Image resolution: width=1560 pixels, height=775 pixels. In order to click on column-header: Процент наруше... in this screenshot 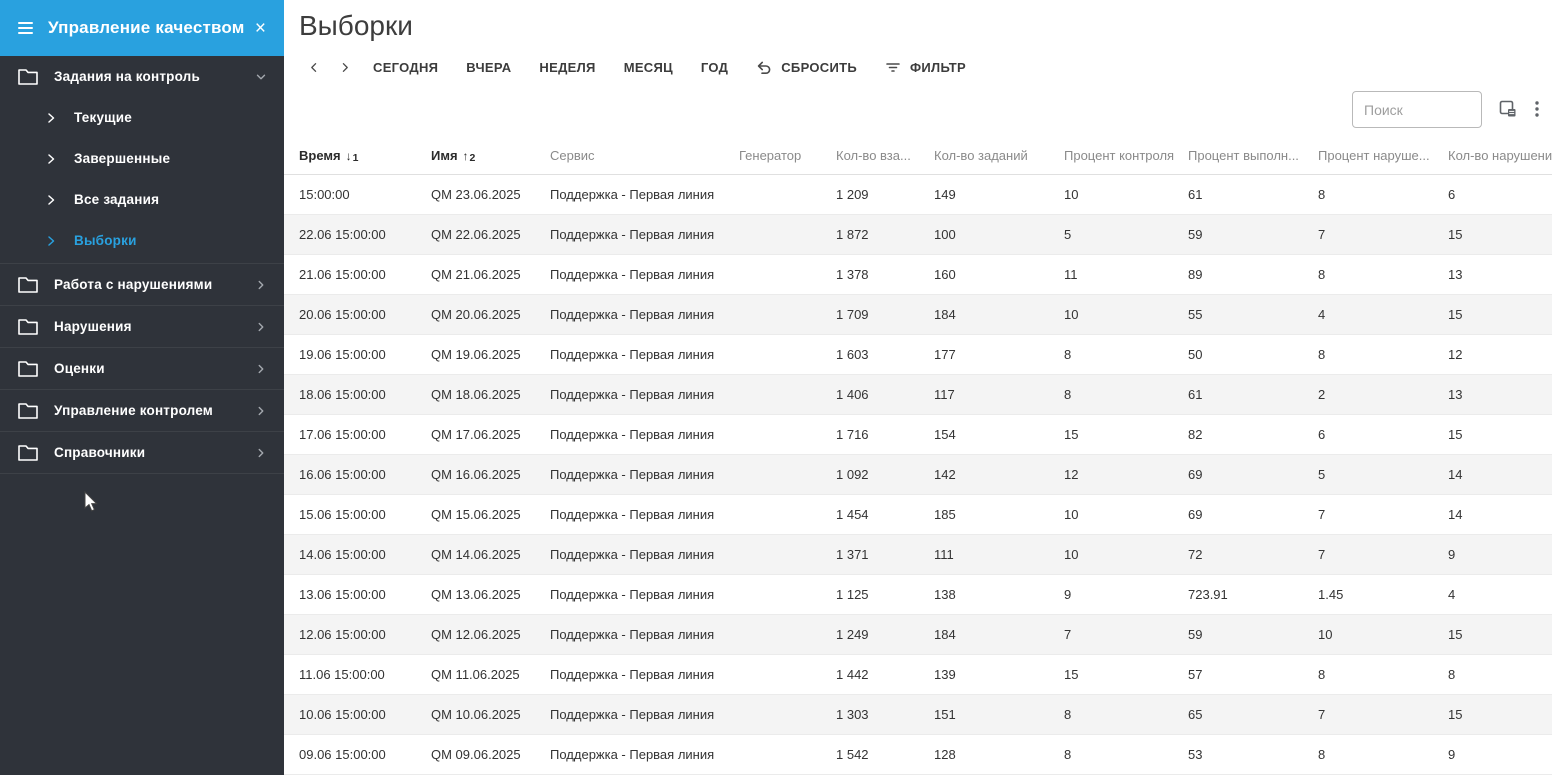, I will do `click(1383, 155)`.